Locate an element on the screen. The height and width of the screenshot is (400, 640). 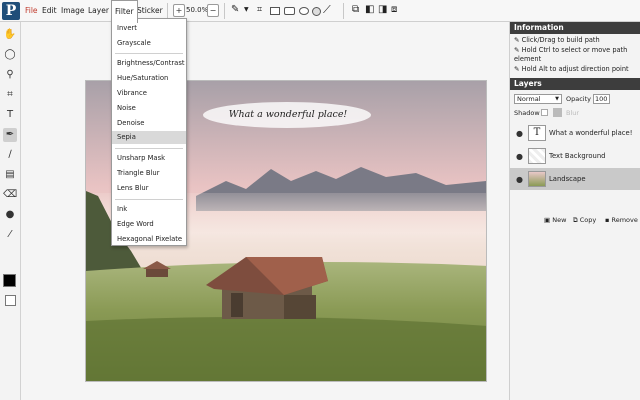
tools-sidebar: ✋ ◯ ⚲ ⌗ T ✒ ∕ ▤ ⌫ ● ⁄ is located at coordinates (10, 211).